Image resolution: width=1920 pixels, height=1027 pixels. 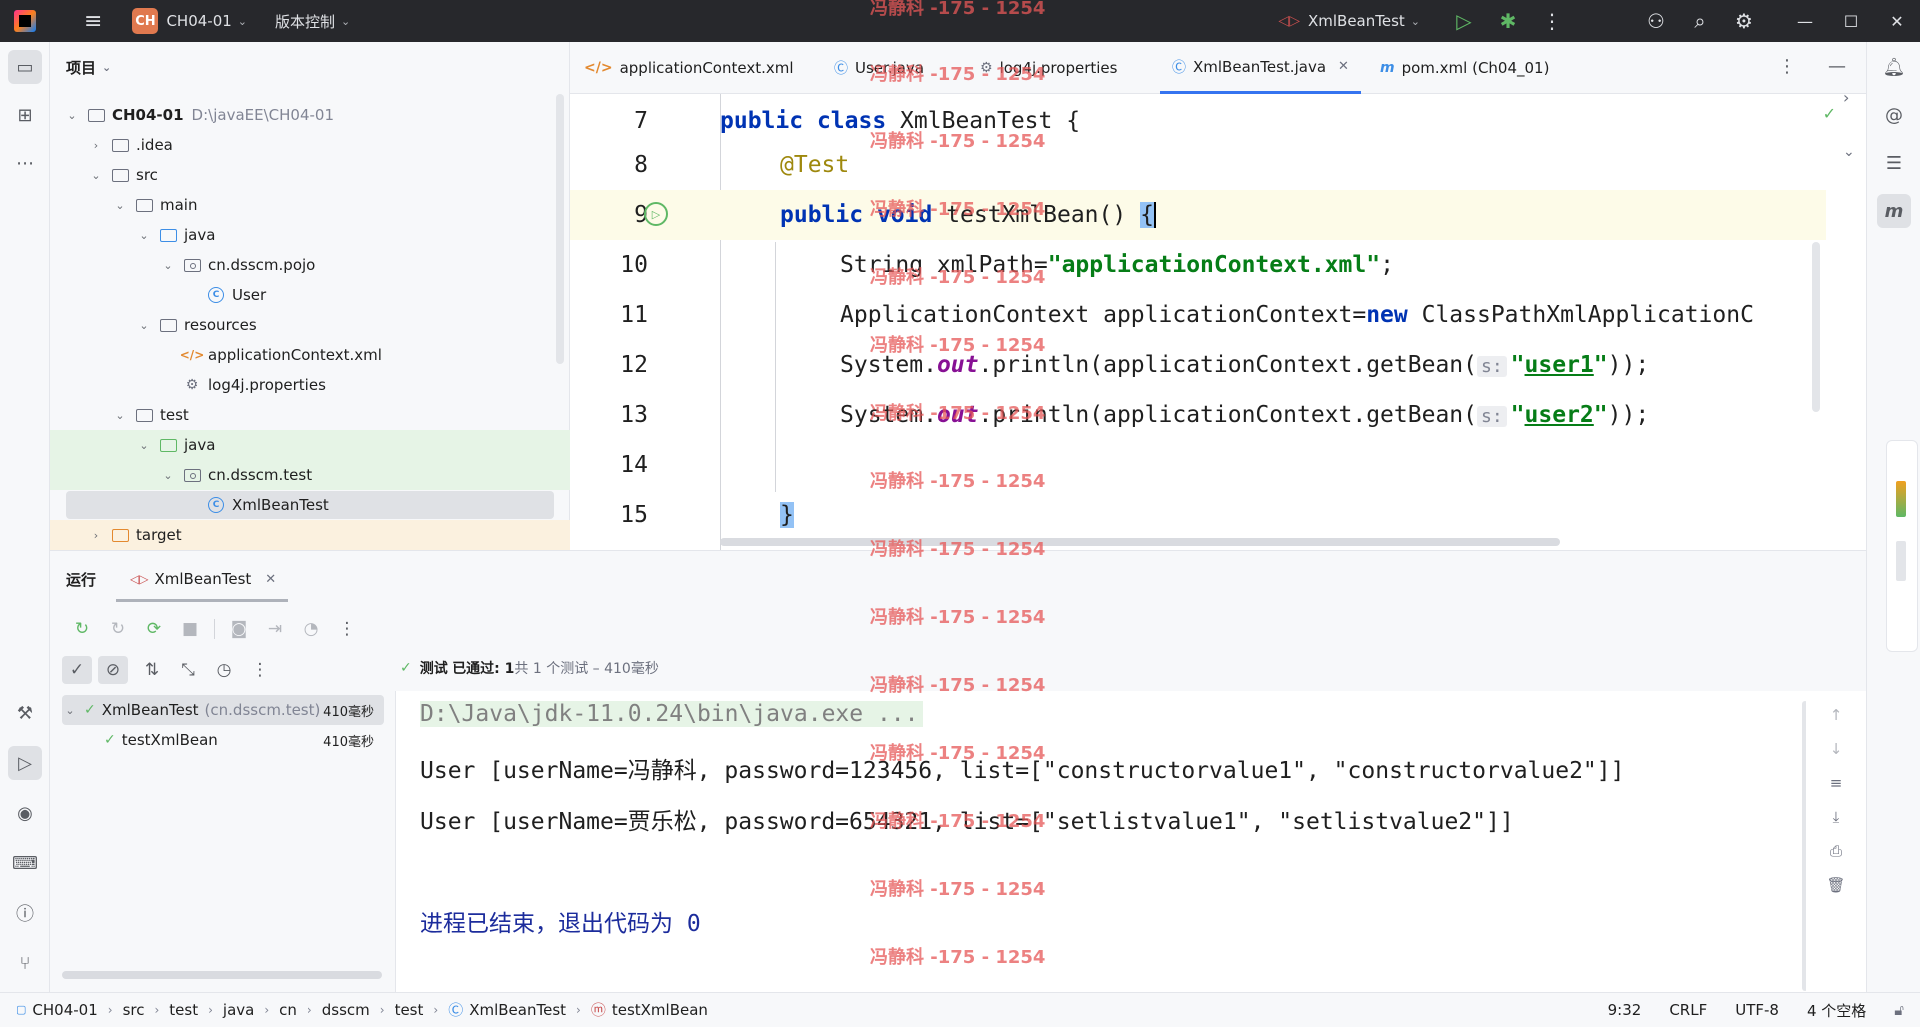 I want to click on tree-item-target: › target, so click(x=310, y=535).